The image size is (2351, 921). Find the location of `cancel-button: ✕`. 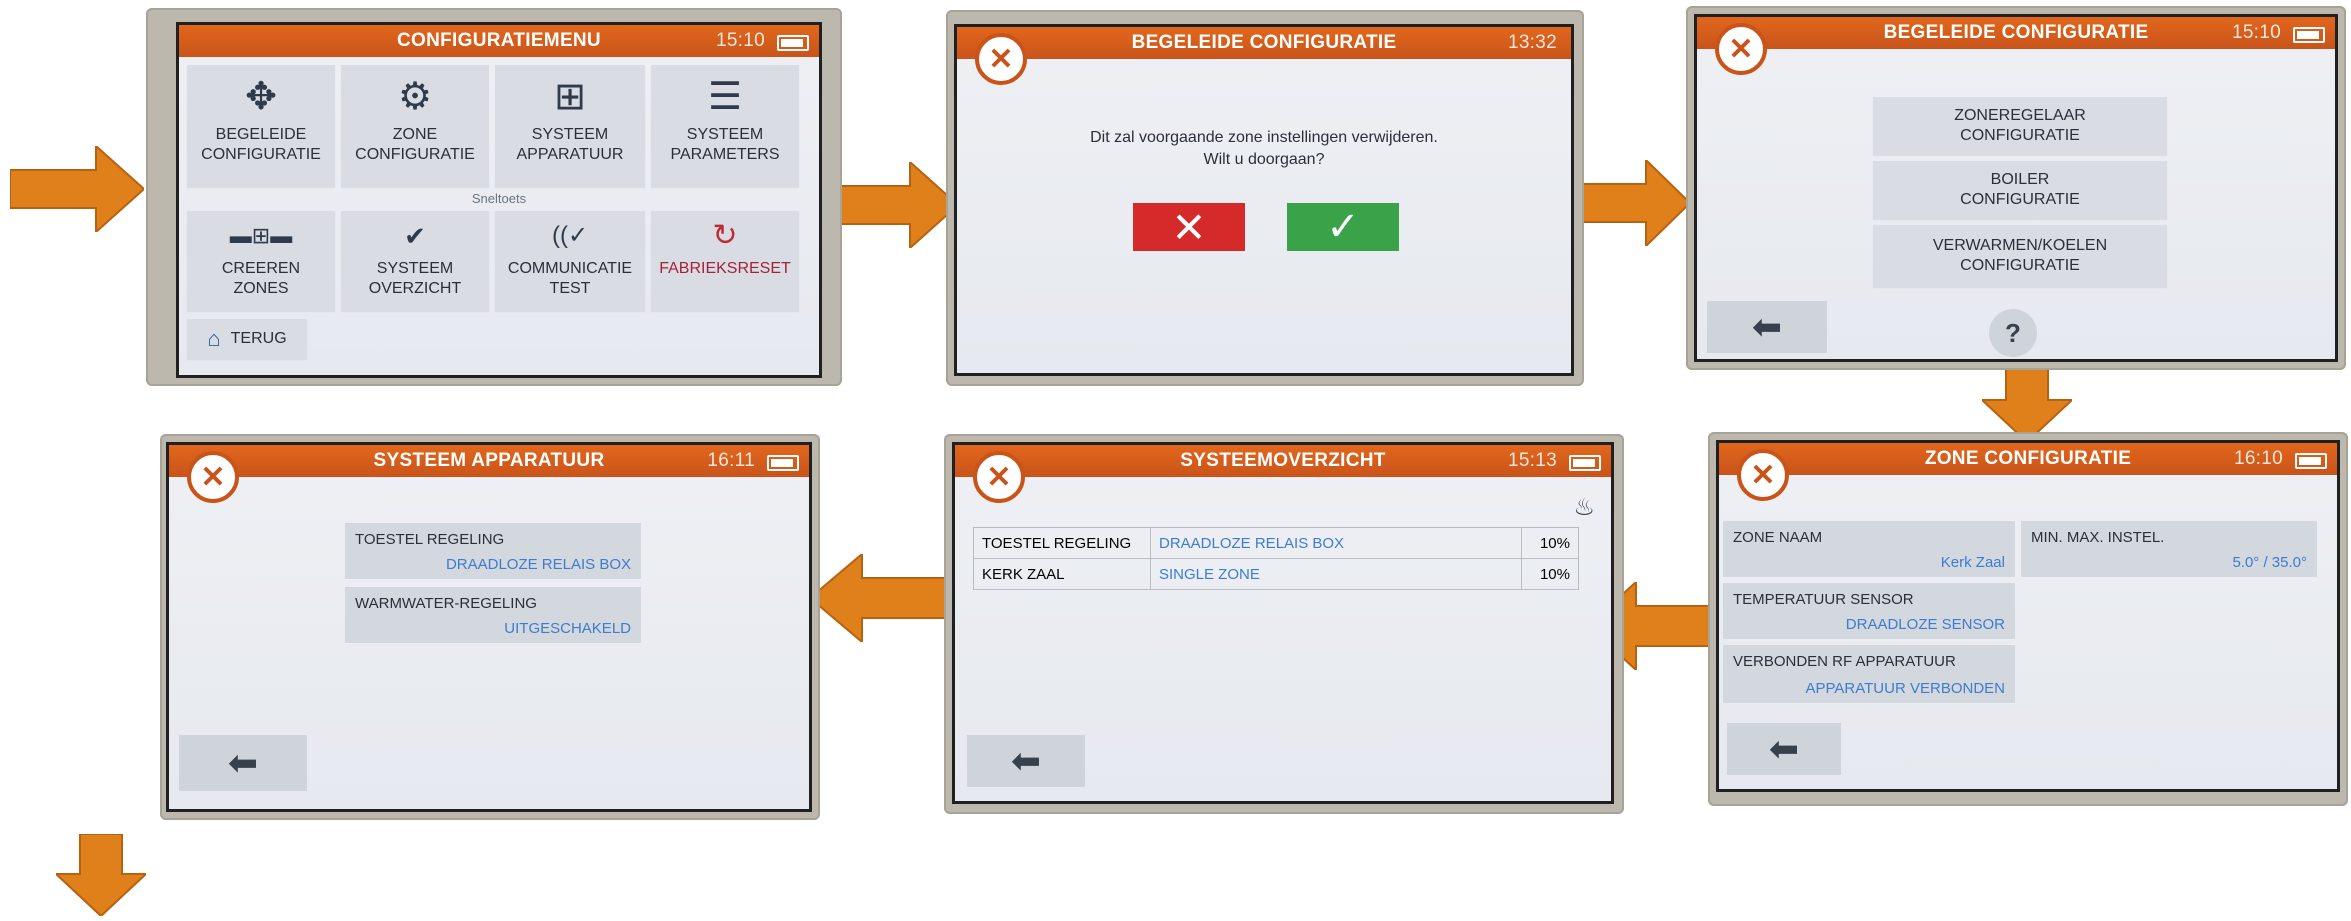

cancel-button: ✕ is located at coordinates (1189, 227).